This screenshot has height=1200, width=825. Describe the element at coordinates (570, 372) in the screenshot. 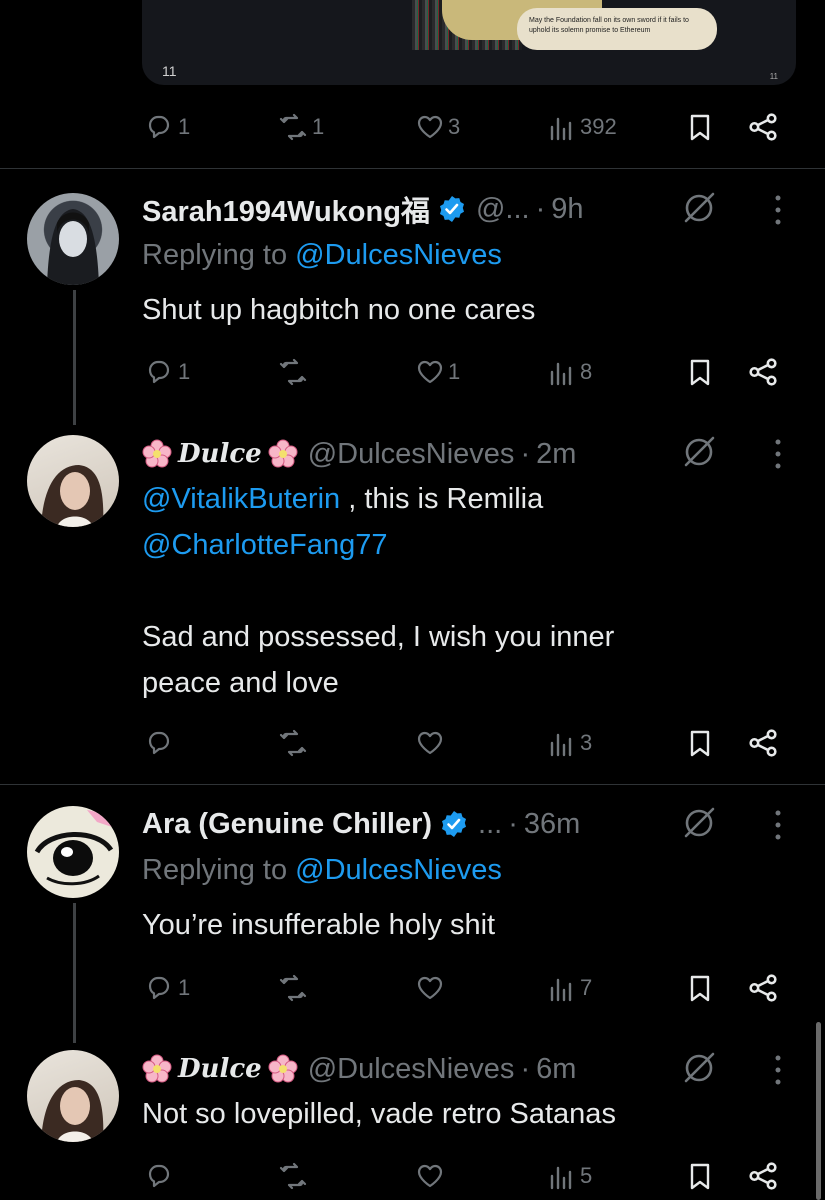

I see `views-button: 8` at that location.